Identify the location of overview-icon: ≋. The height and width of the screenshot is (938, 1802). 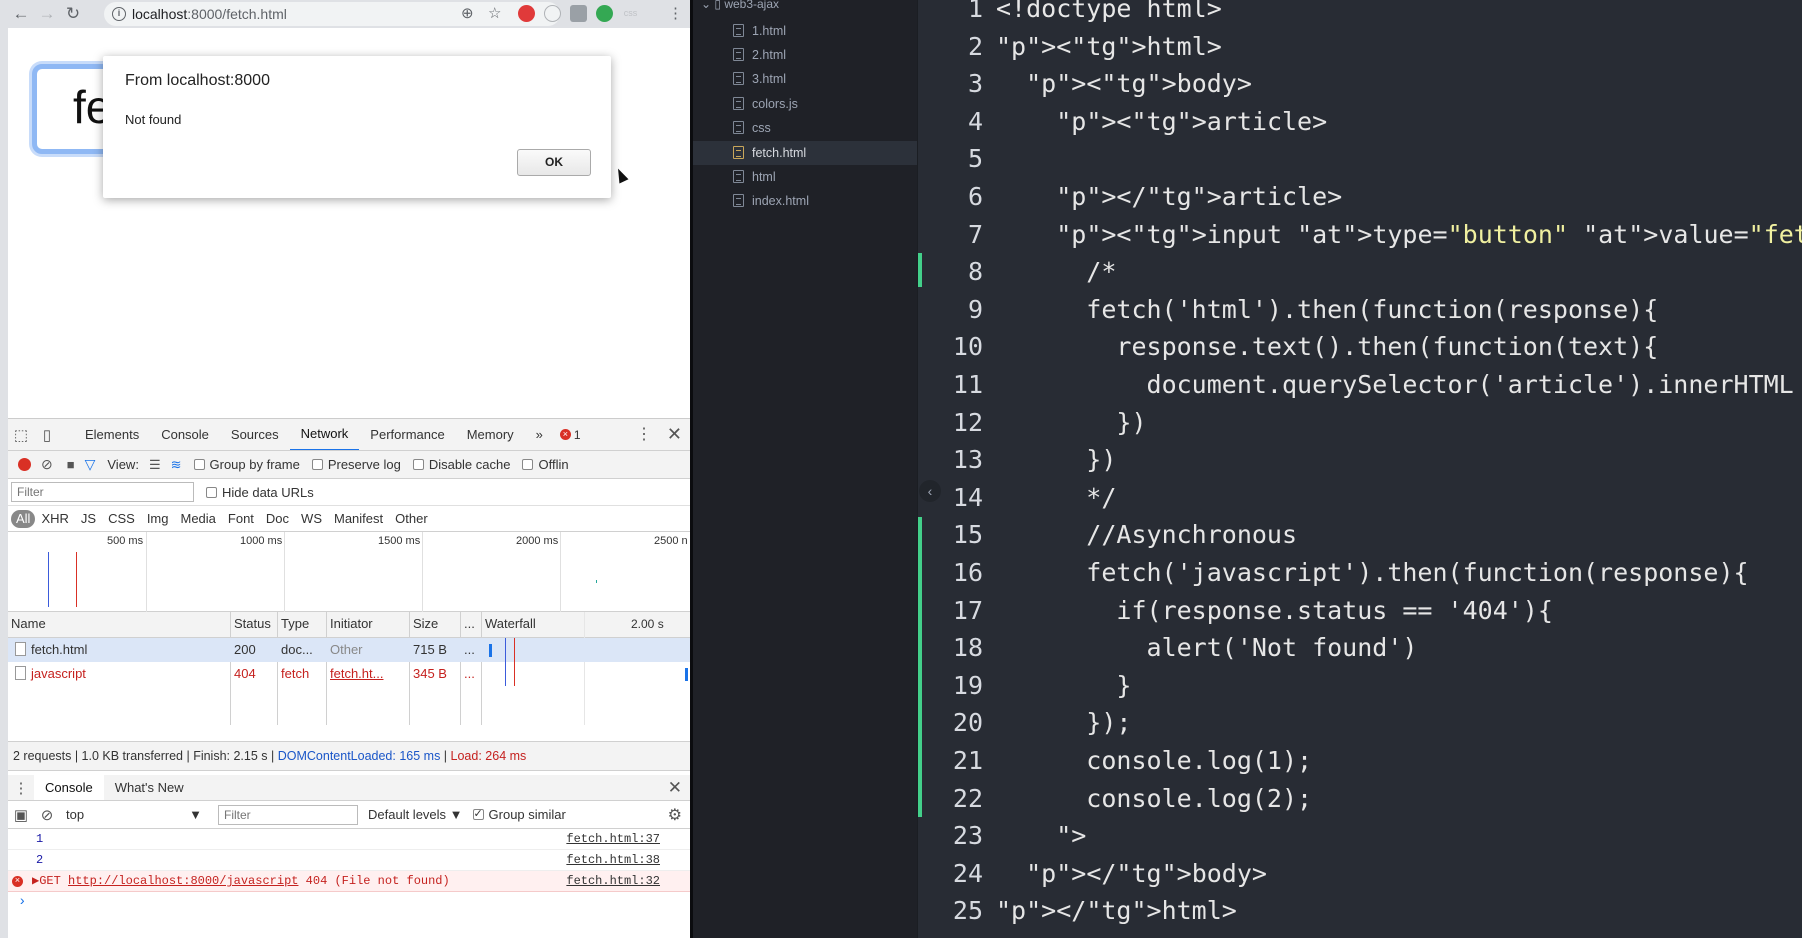
(176, 465).